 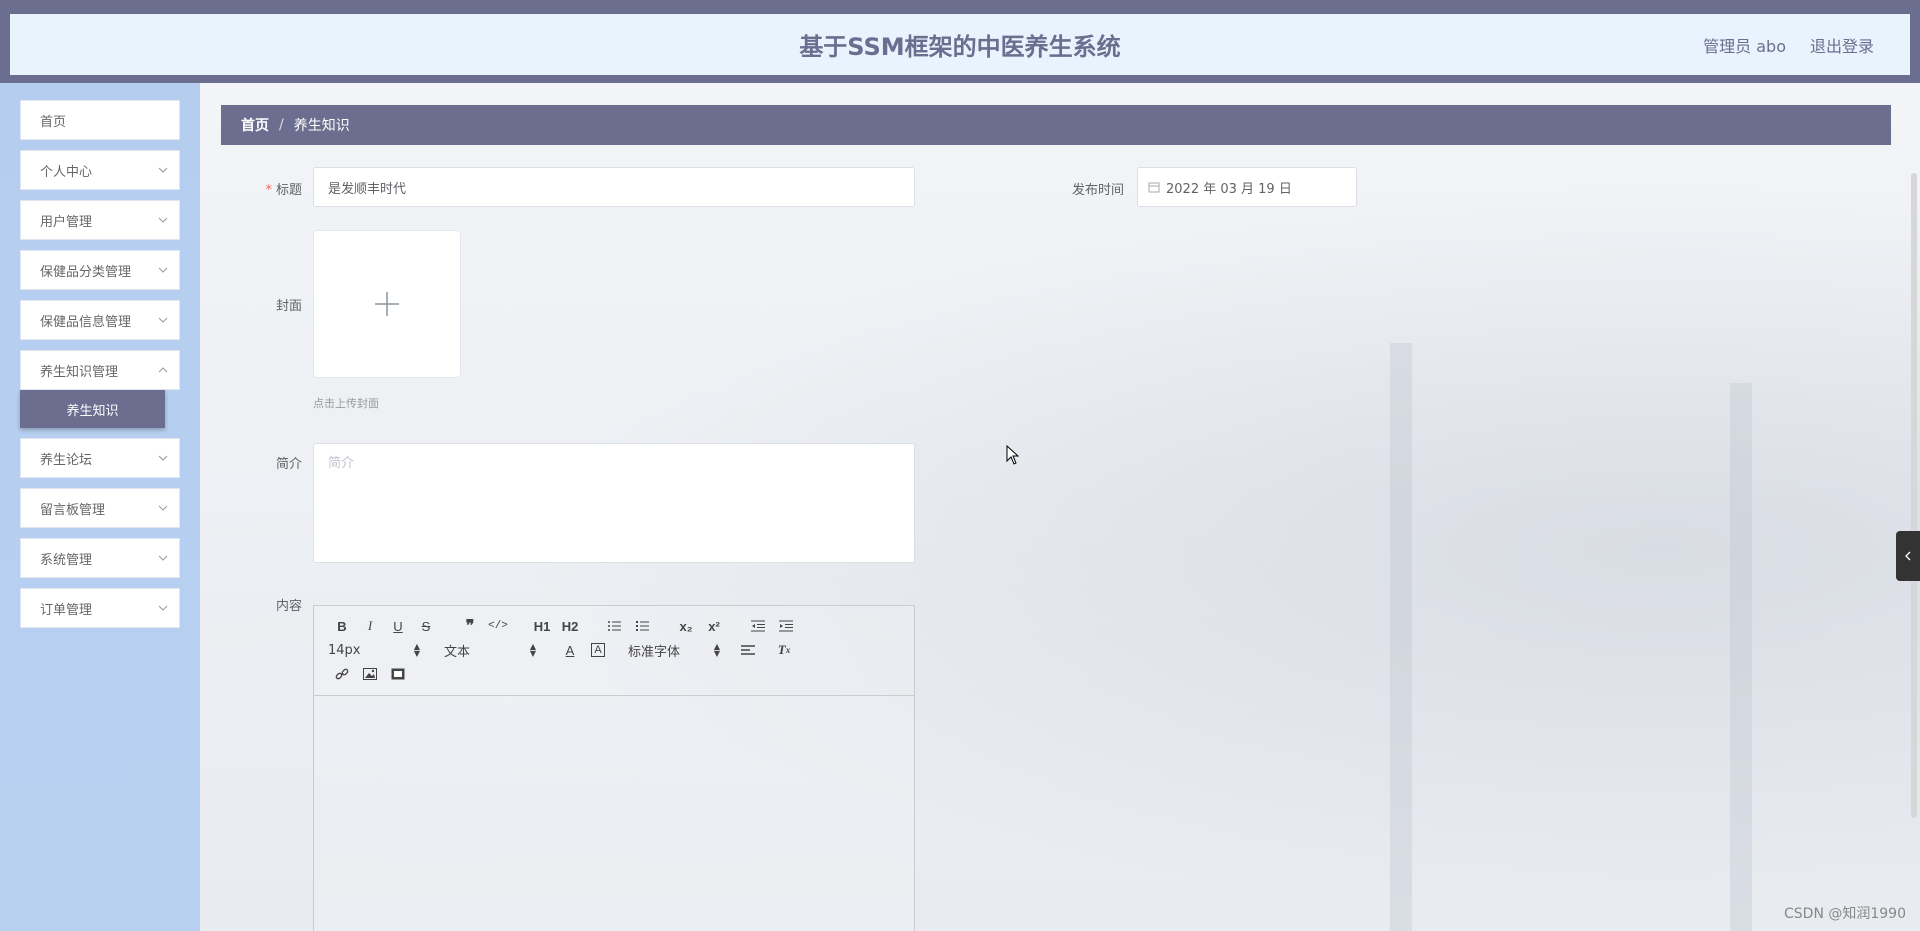 I want to click on breadcrumb-current: 养生知识, so click(x=321, y=126).